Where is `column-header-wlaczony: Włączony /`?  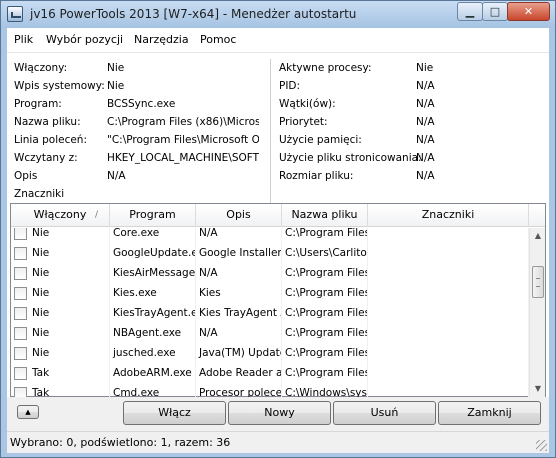 column-header-wlaczony: Włączony / is located at coordinates (60, 215).